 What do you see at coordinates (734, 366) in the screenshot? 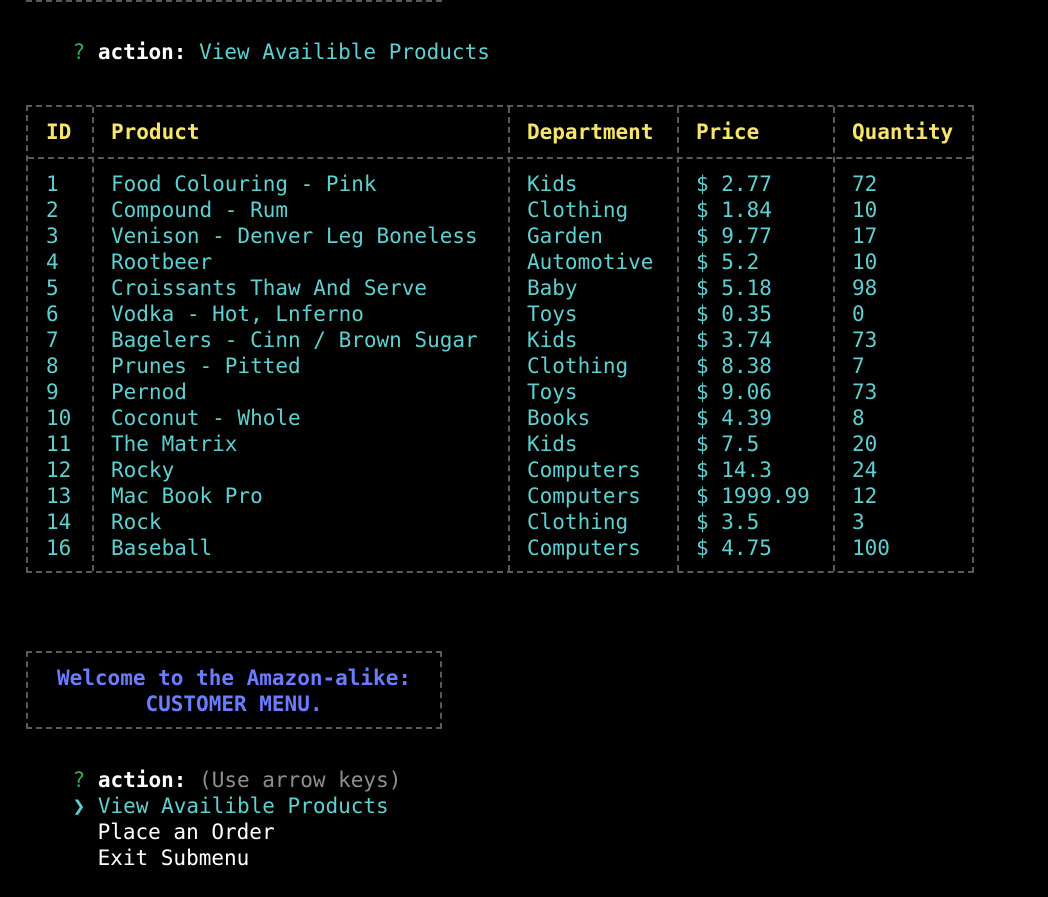
I see `cell-price: $ 8.38` at bounding box center [734, 366].